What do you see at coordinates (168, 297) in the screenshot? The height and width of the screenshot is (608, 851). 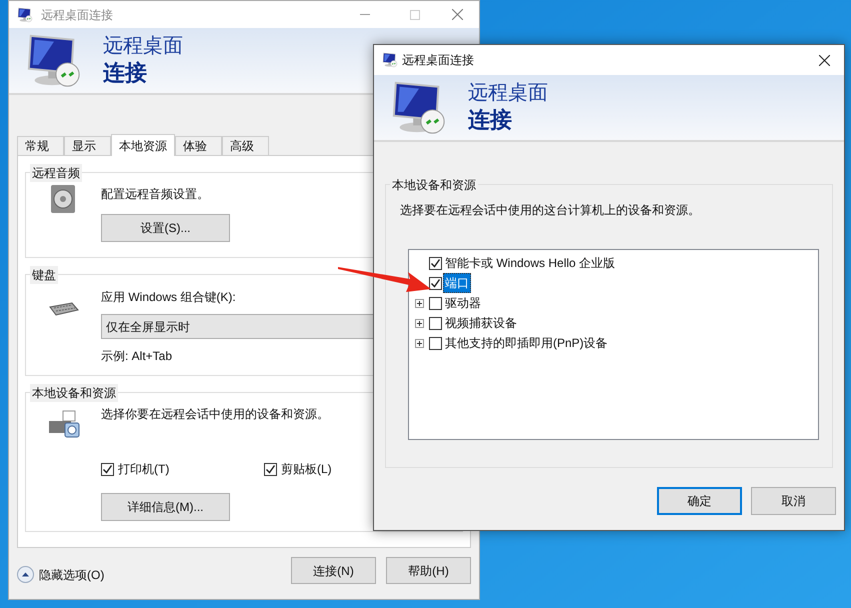 I see `field-label: 应用 Windows 组合键(K):` at bounding box center [168, 297].